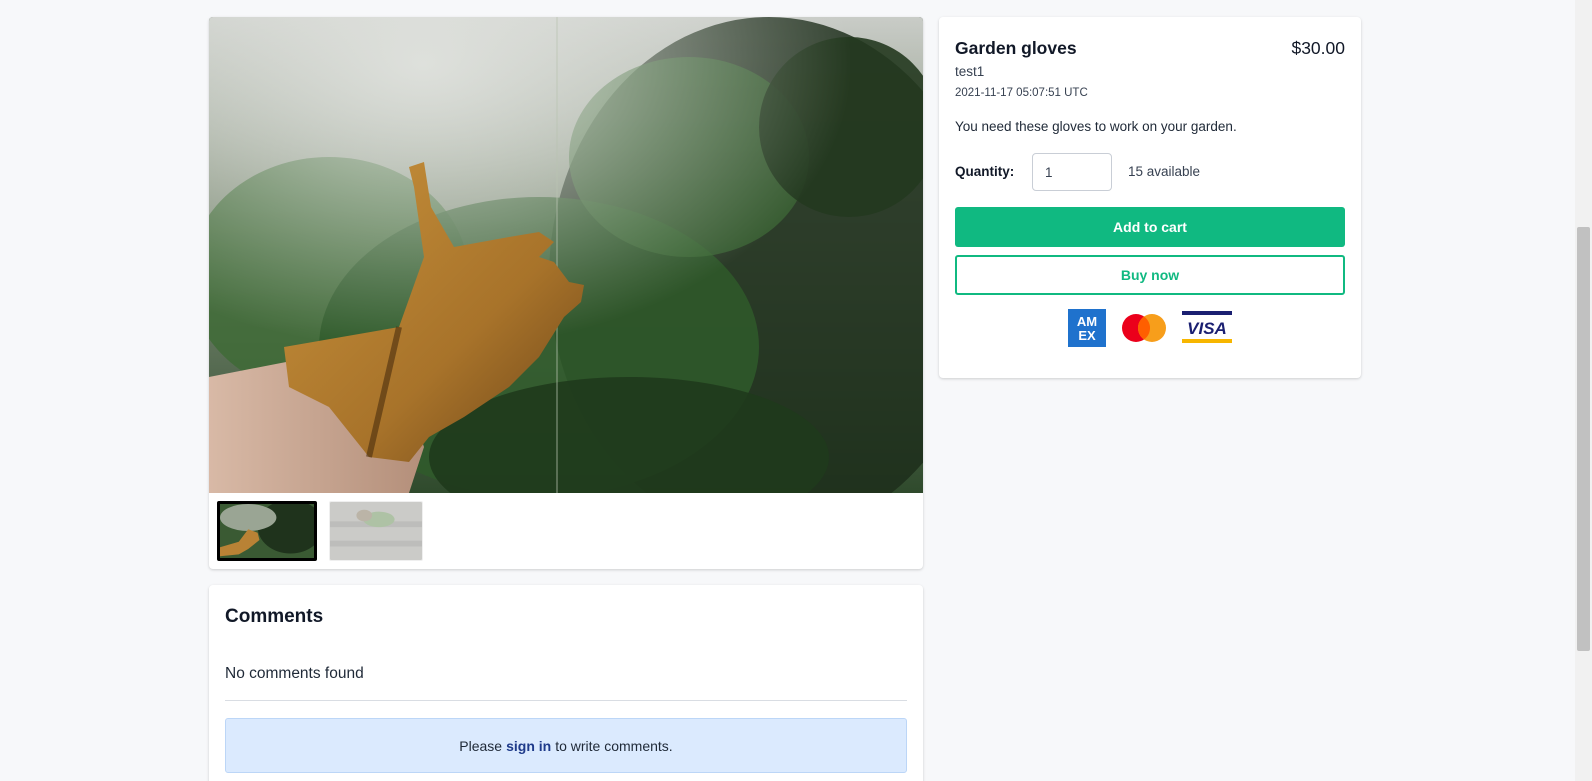 The image size is (1592, 781). Describe the element at coordinates (985, 171) in the screenshot. I see `quantity-label: Quantity:` at that location.